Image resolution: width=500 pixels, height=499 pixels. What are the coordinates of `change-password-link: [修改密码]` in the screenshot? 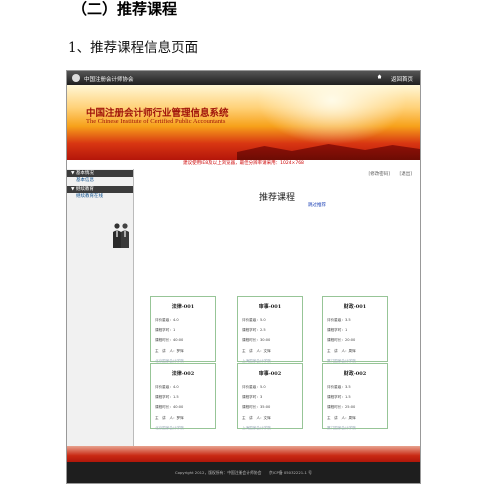 It's located at (380, 174).